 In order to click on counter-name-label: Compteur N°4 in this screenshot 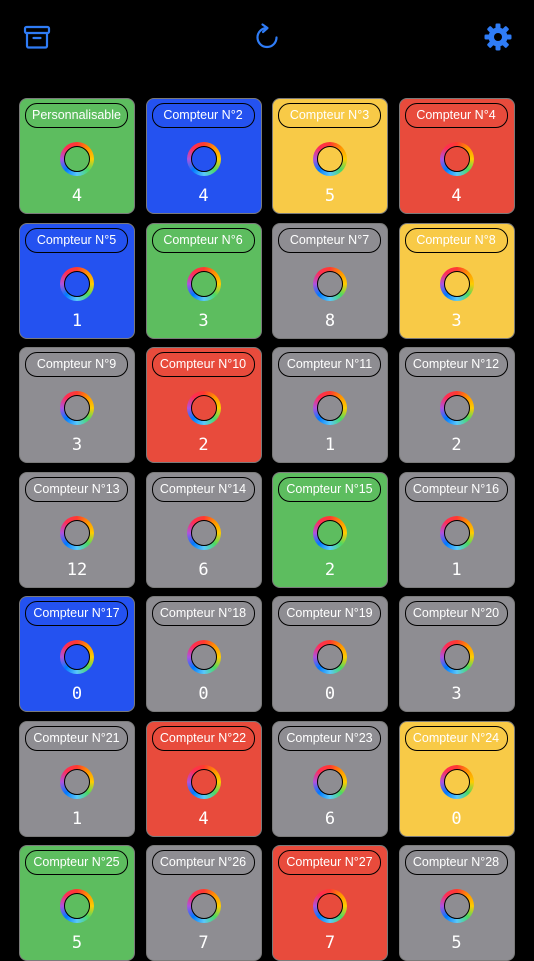, I will do `click(456, 115)`.